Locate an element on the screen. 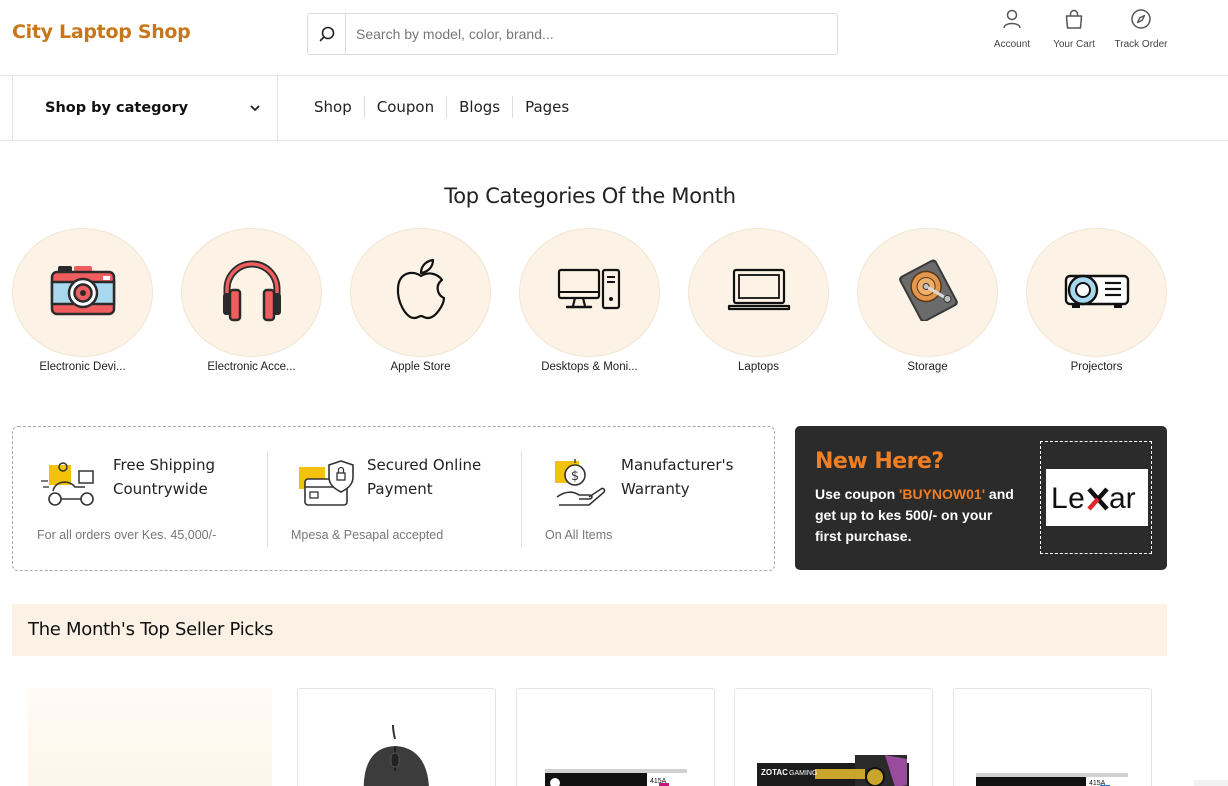 Image resolution: width=1228 pixels, height=786 pixels. brand-logo-frame: Le ar is located at coordinates (1096, 497).